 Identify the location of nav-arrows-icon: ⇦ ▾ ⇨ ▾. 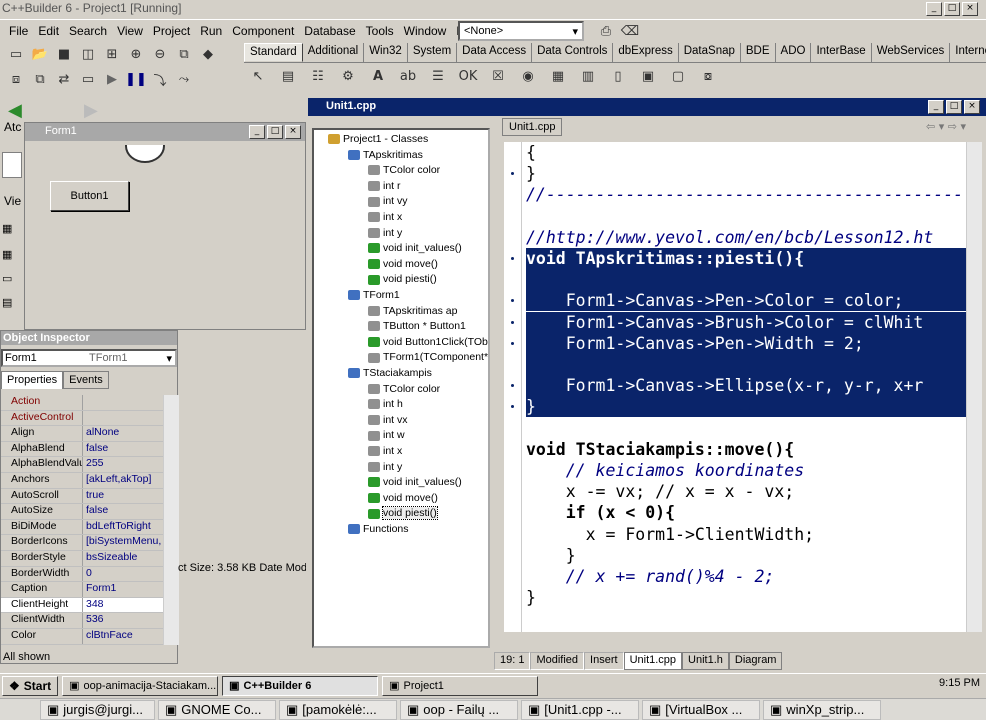
(946, 126).